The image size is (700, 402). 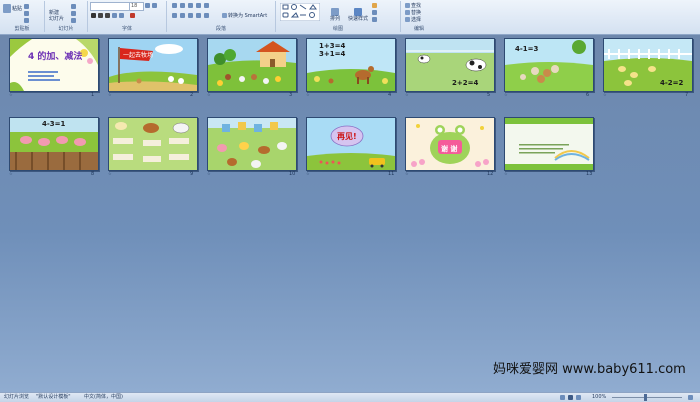 What do you see at coordinates (391, 174) in the screenshot?
I see `slide-11-number: 11` at bounding box center [391, 174].